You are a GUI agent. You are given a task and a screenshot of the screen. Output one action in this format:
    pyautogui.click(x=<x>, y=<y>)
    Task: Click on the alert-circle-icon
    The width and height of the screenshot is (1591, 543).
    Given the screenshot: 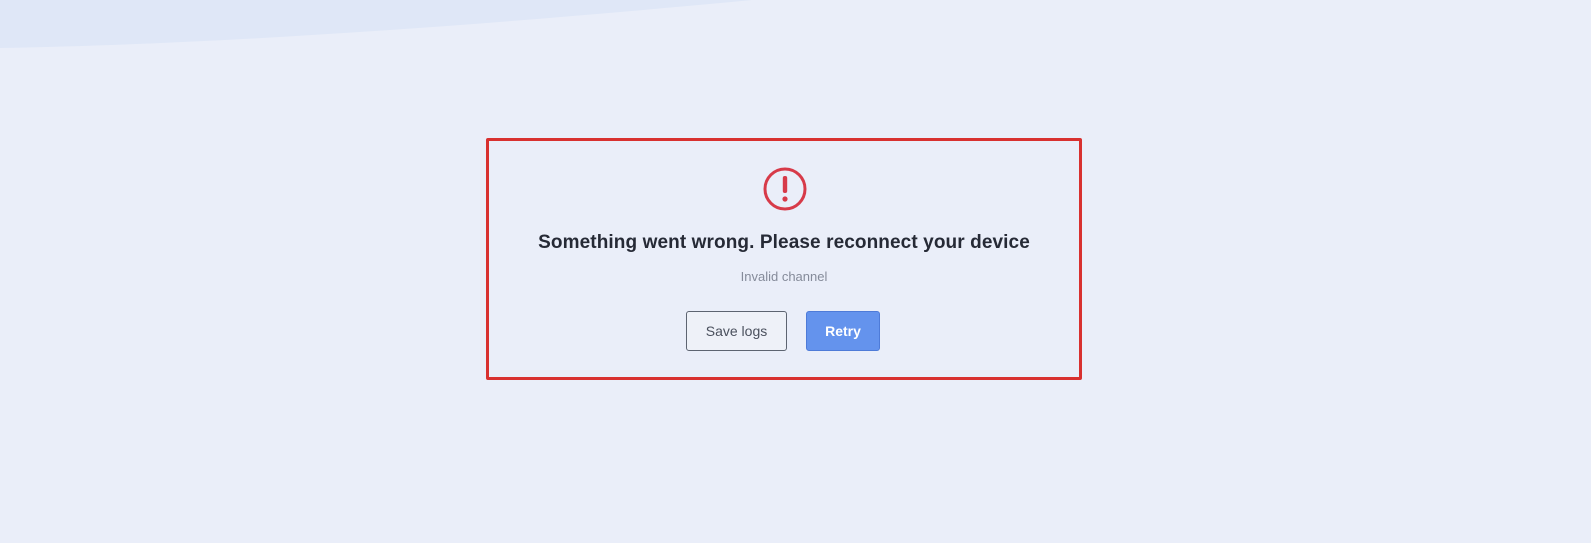 What is the action you would take?
    pyautogui.click(x=785, y=189)
    